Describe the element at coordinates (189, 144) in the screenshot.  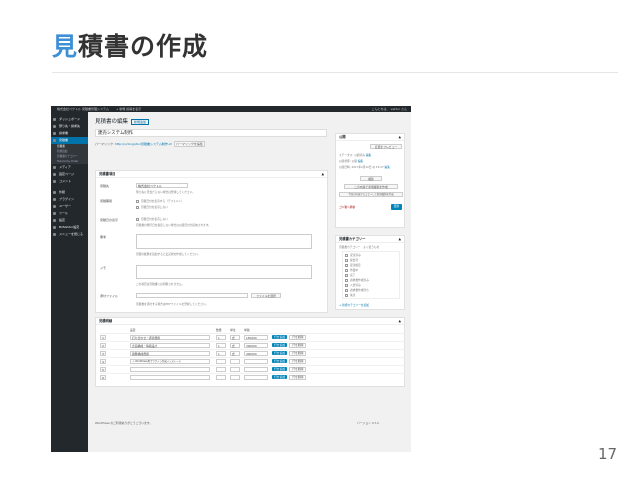
I see `permalink-edit-button: パーマリンクを編集` at that location.